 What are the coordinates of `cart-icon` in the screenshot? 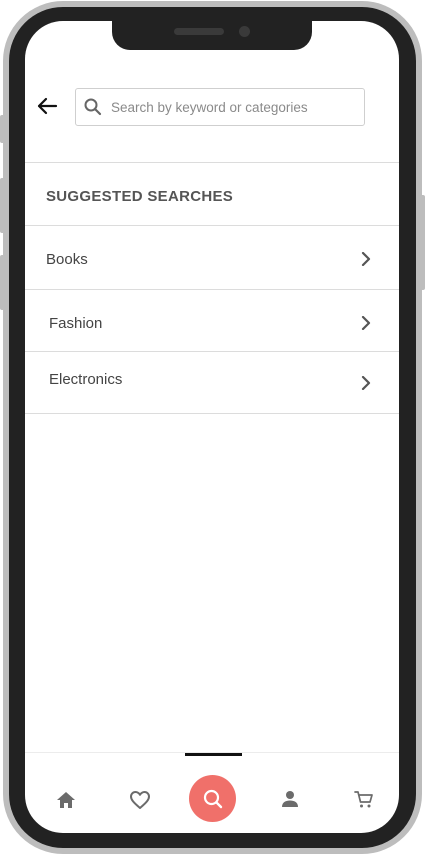 It's located at (363, 799).